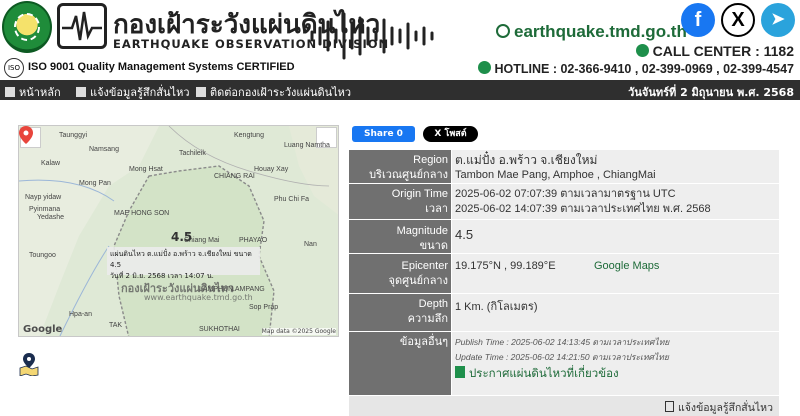  What do you see at coordinates (711, 92) in the screenshot?
I see `current-date: วันจันทร์ที่ 2 มิถุนายน พ.ศ. 2568` at bounding box center [711, 92].